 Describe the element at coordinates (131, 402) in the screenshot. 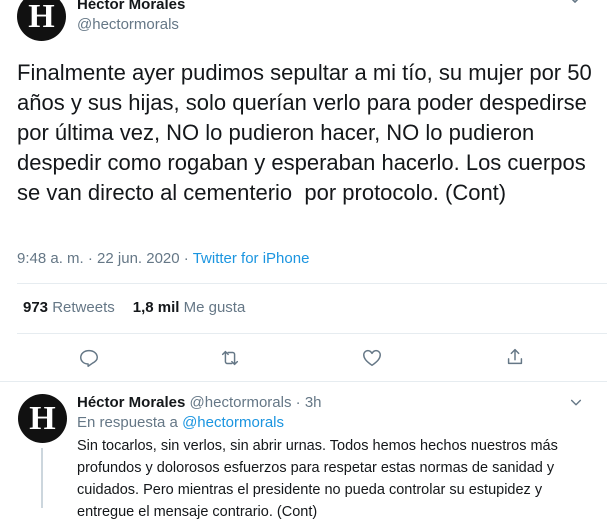

I see `reply-author-name: Héctor Morales` at that location.